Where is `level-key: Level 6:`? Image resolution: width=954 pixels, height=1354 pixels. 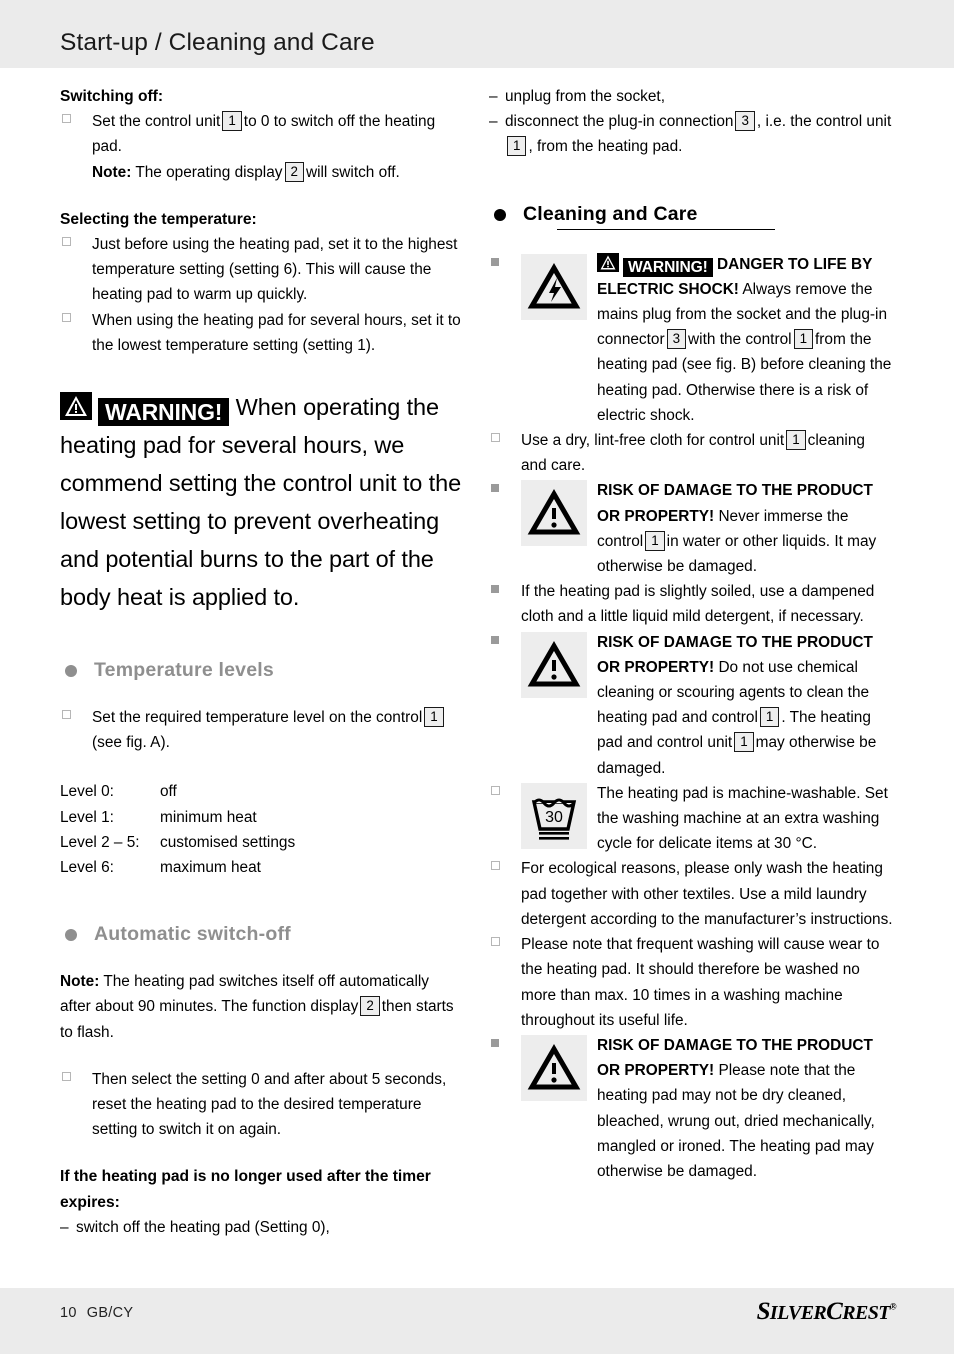 level-key: Level 6: is located at coordinates (87, 868).